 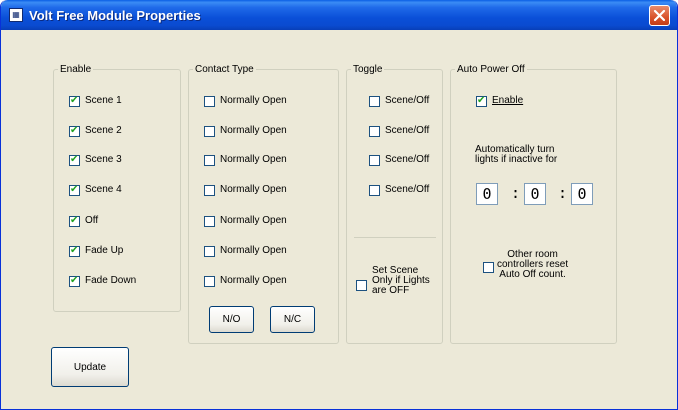 I want to click on enable-scene-1-label: Scene 1, so click(x=103, y=100).